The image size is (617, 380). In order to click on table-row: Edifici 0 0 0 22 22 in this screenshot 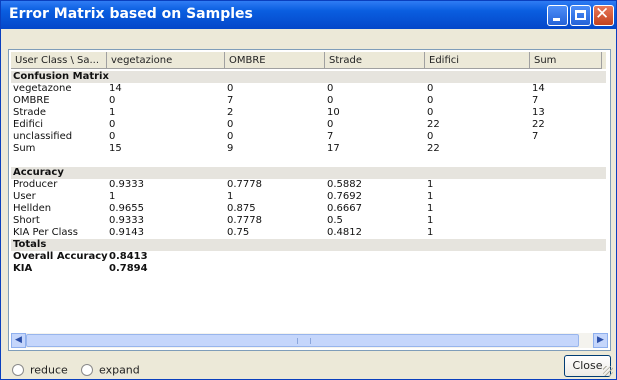, I will do `click(308, 125)`.